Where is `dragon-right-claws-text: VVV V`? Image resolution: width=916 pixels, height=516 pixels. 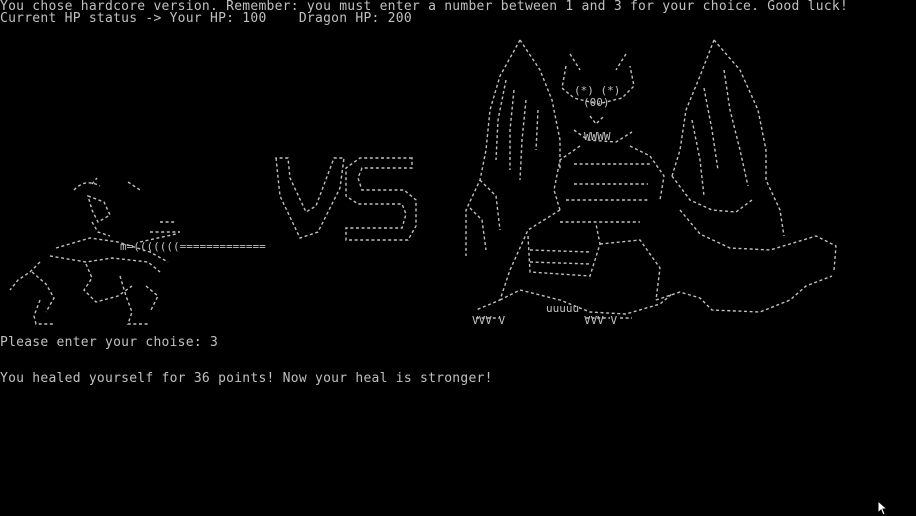 dragon-right-claws-text: VVV V is located at coordinates (600, 320).